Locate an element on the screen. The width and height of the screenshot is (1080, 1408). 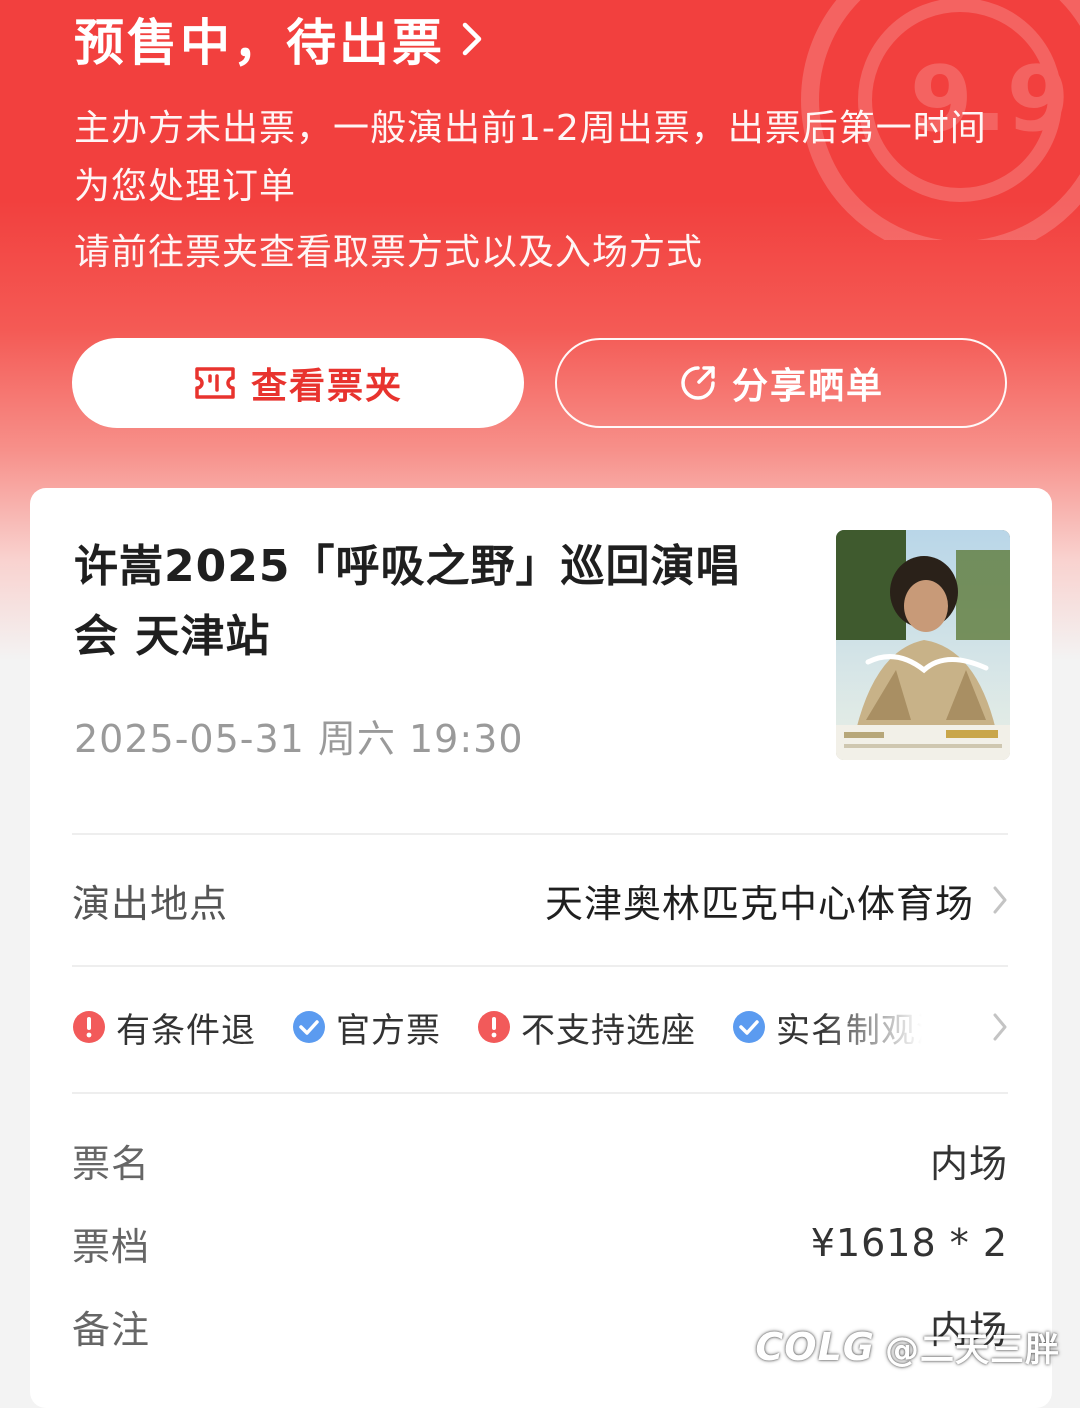
ticket-tier-value: ¥1618 * 2 is located at coordinates (909, 1243).